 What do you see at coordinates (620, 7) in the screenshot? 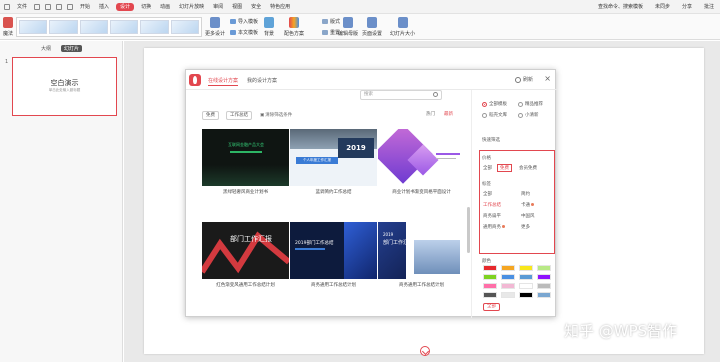
I see `search-command: 查找命令、搜索模板` at bounding box center [620, 7].